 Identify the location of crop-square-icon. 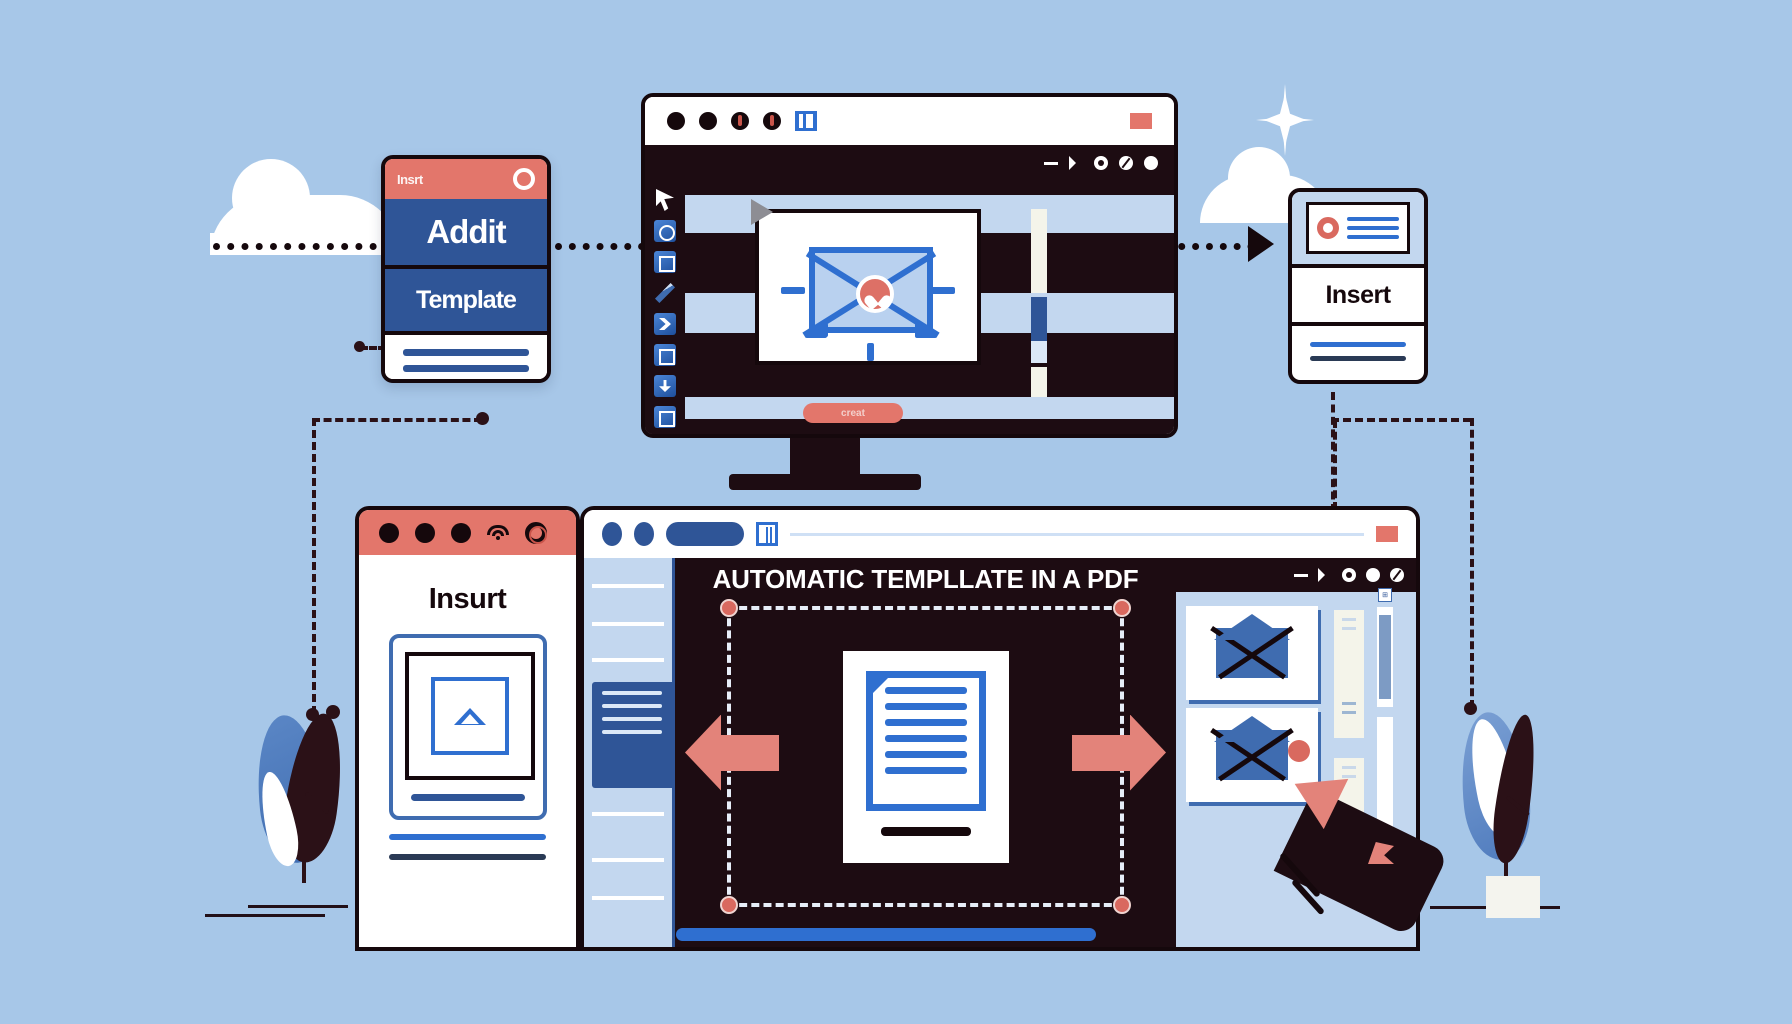
(665, 262).